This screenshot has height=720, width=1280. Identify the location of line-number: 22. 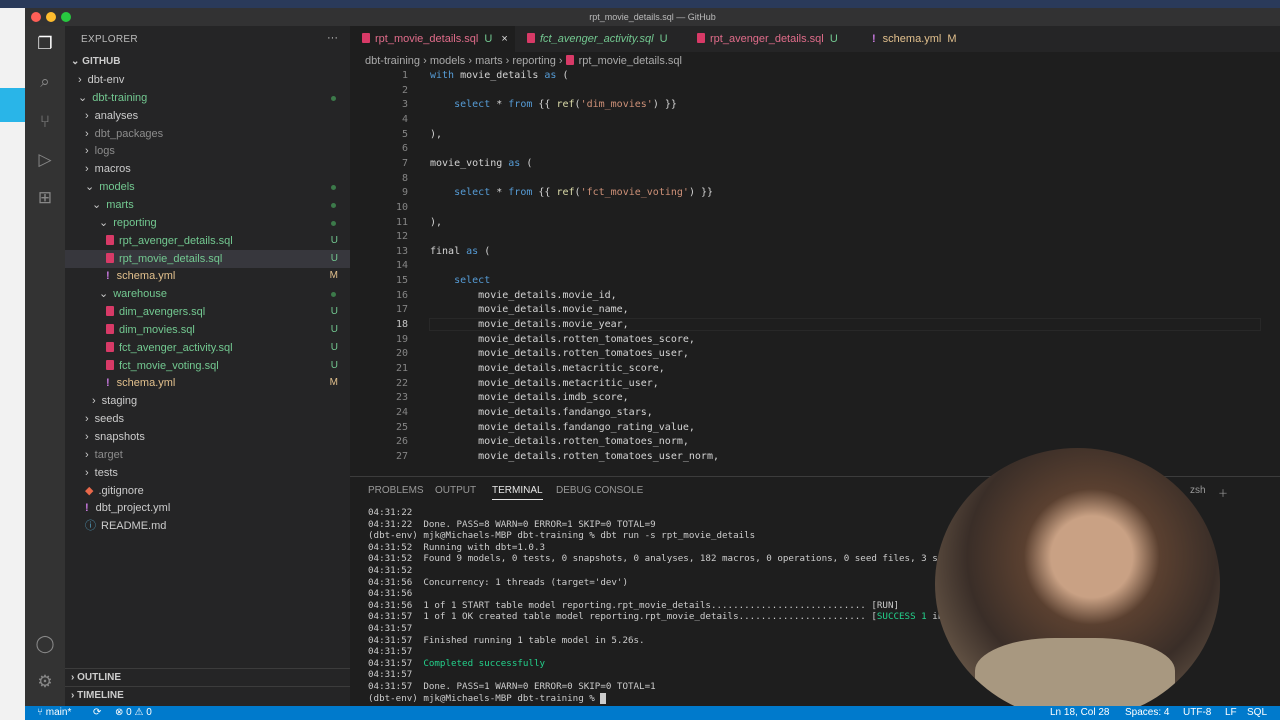
(401, 383).